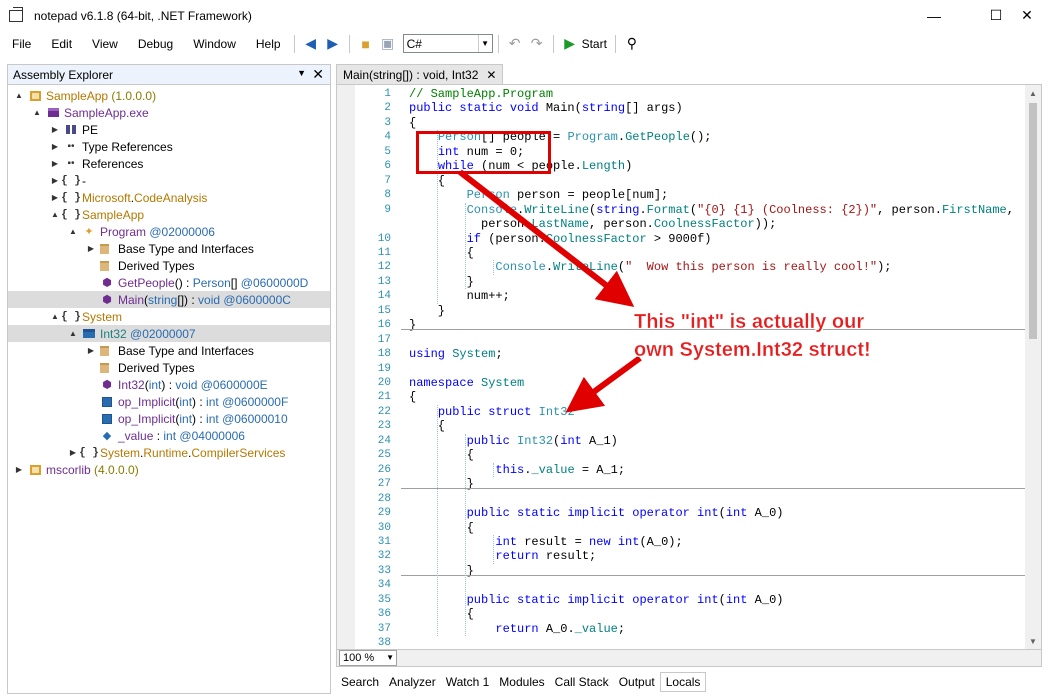 This screenshot has width=1050, height=698. I want to click on tree-item: ▲ ✦ Program @02000006, so click(169, 231).